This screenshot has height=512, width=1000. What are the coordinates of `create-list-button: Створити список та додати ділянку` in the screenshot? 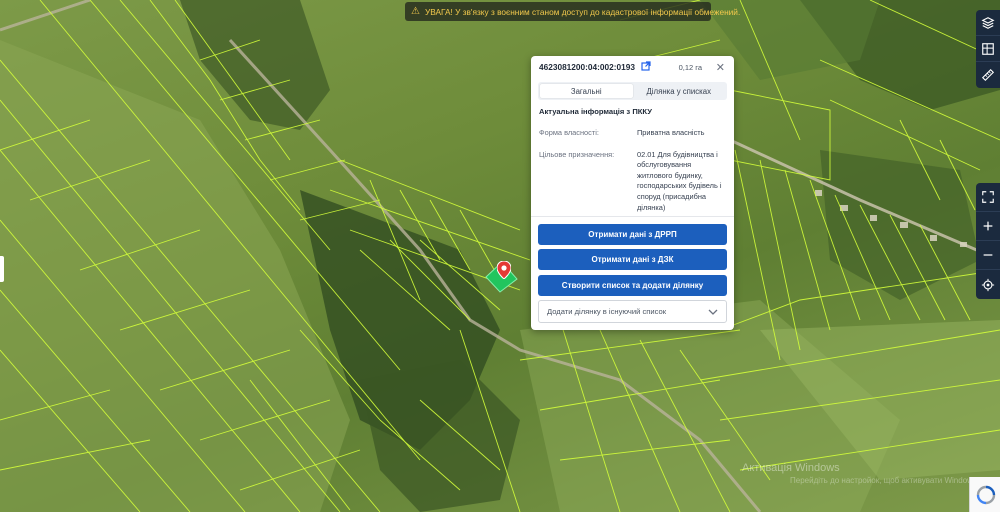 It's located at (632, 285).